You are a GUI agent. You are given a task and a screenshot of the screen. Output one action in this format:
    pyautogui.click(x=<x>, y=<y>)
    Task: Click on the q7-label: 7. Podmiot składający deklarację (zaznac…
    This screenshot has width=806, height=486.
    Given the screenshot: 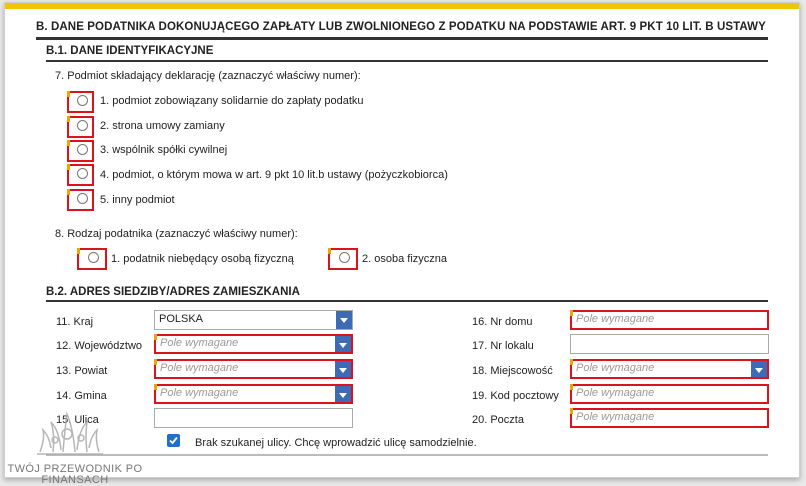 What is the action you would take?
    pyautogui.click(x=208, y=76)
    